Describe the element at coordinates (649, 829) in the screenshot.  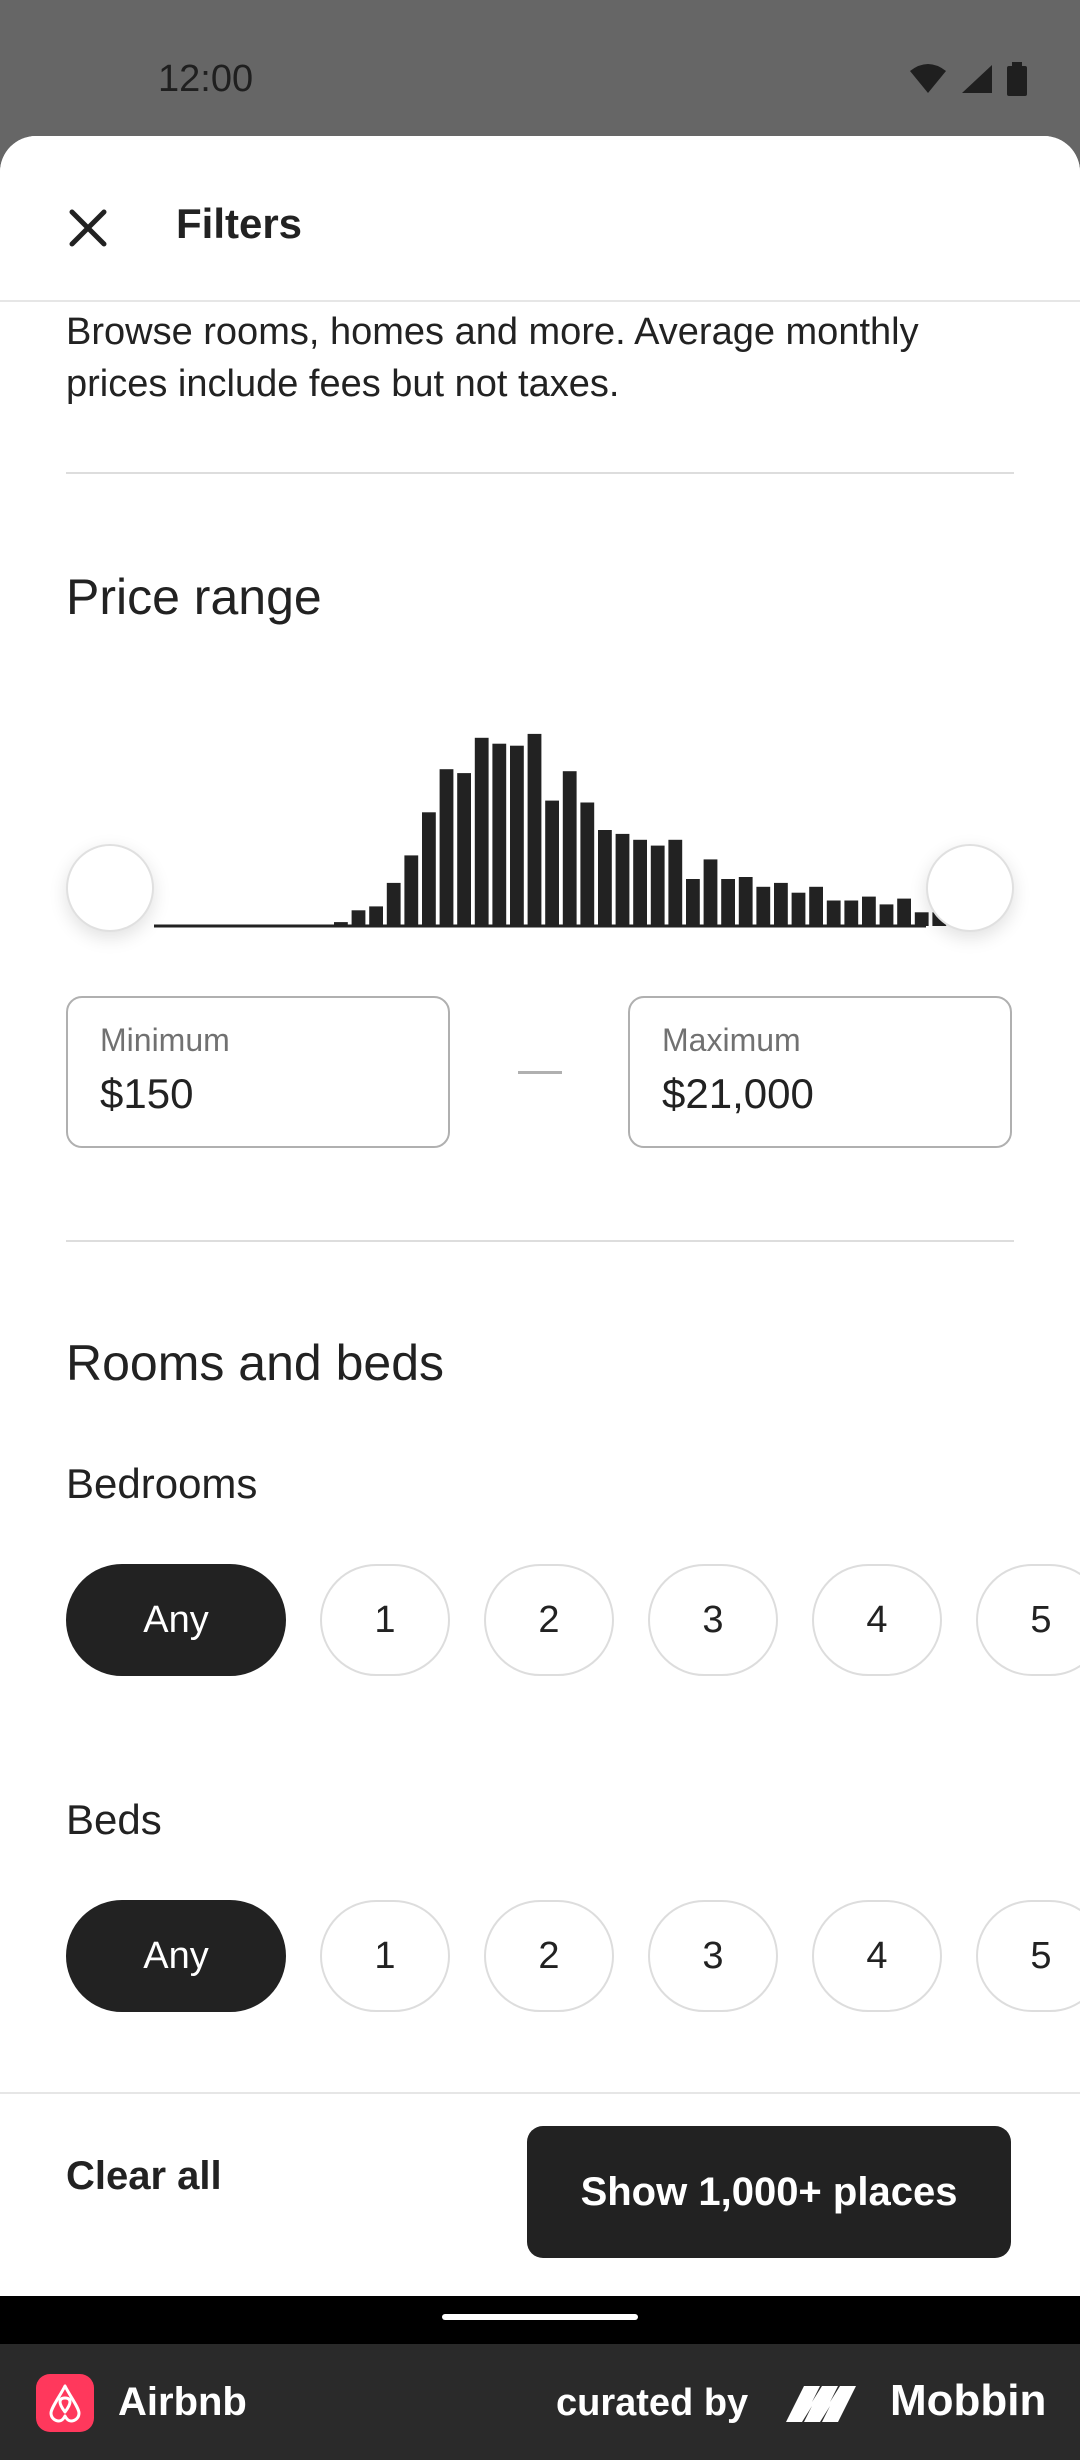
I see `histogram-bars` at that location.